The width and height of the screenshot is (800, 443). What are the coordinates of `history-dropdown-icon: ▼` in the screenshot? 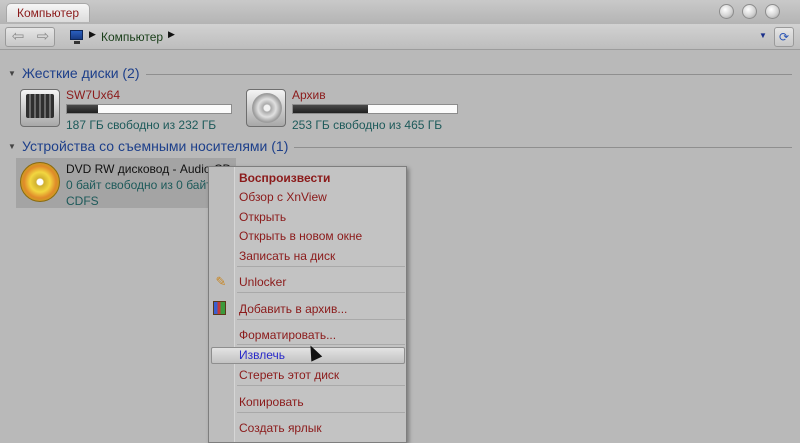 It's located at (763, 35).